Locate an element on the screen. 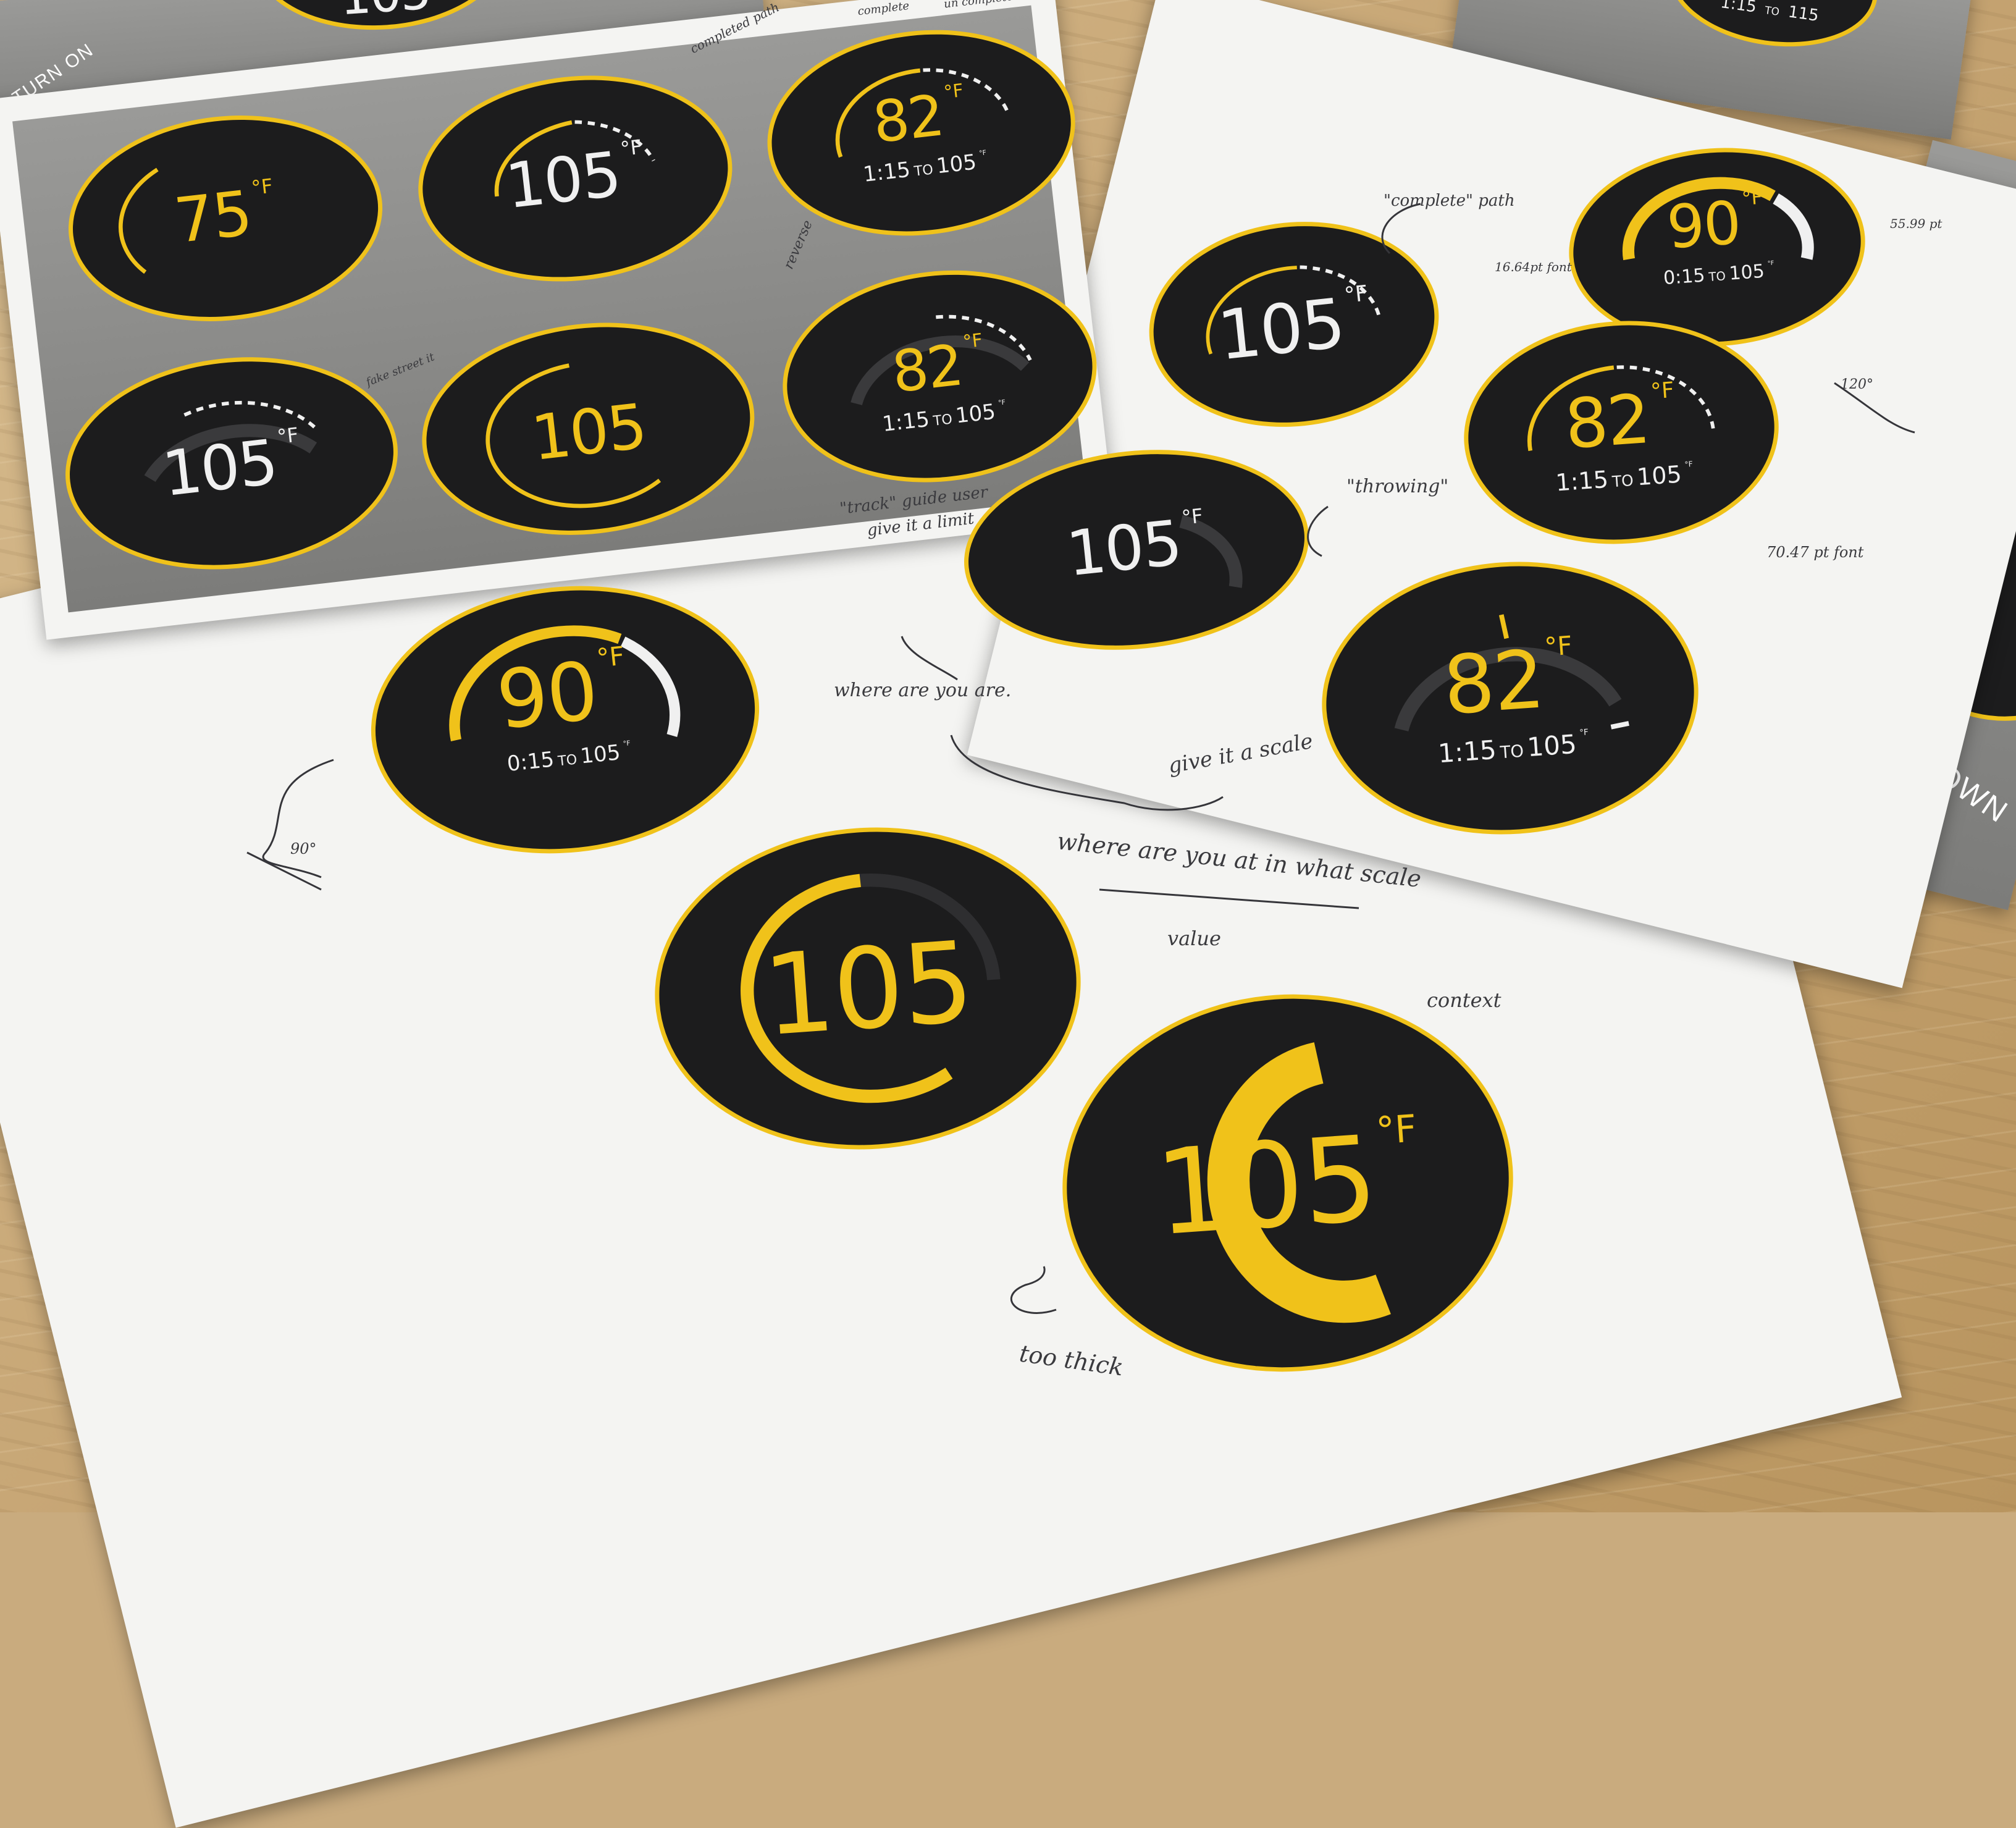 This screenshot has height=1828, width=2016. note-angle-120: 120° is located at coordinates (1857, 384).